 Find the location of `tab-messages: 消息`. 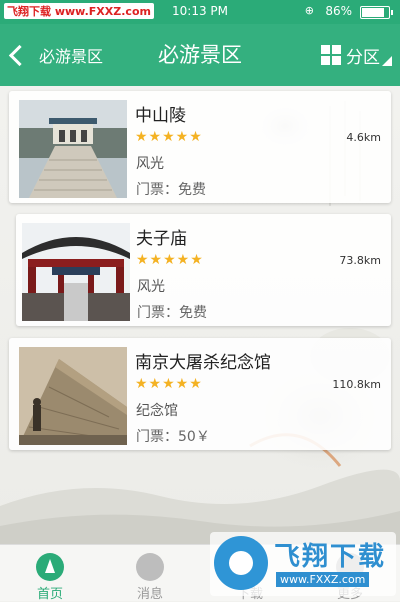

tab-messages: 消息 is located at coordinates (150, 573).